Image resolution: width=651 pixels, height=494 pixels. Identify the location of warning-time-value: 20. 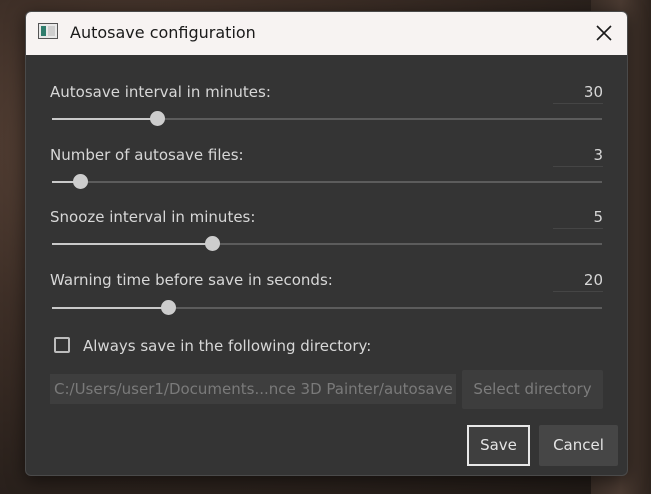
(578, 281).